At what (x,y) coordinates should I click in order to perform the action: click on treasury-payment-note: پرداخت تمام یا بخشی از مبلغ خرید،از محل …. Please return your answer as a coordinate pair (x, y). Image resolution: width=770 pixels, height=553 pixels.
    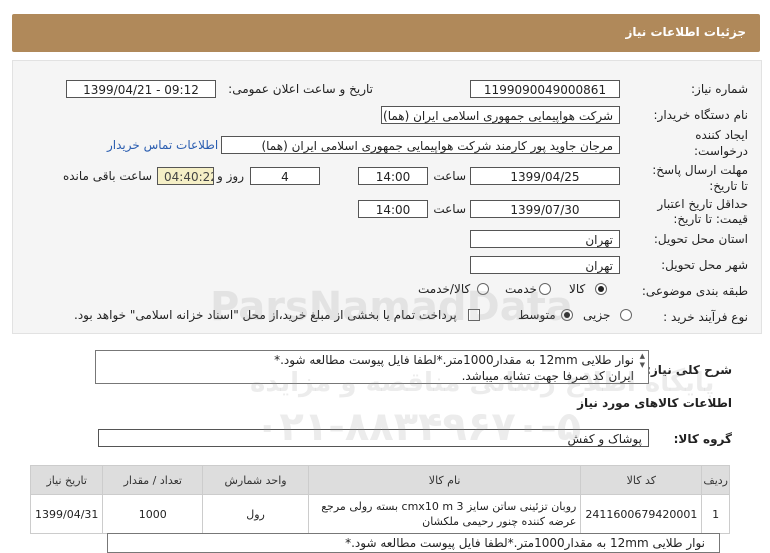
    Looking at the image, I should click on (265, 315).